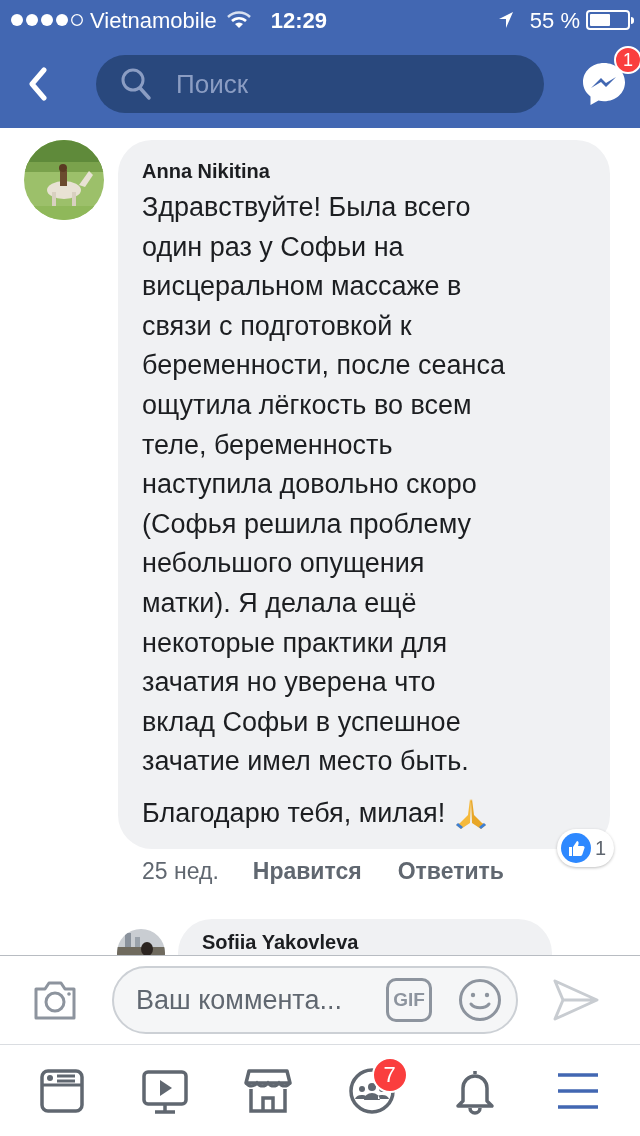  I want to click on reply-link: Ответить, so click(450, 871).